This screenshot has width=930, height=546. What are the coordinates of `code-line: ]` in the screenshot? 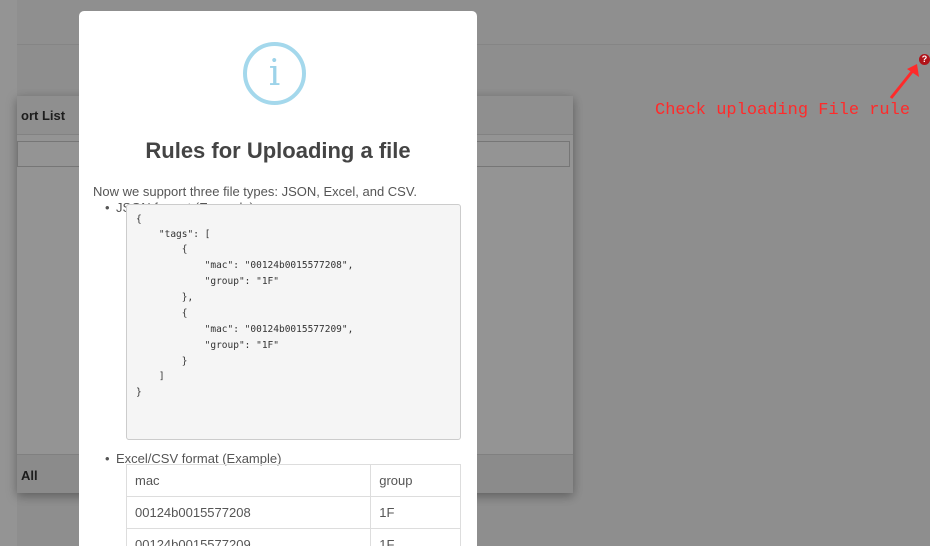 It's located at (150, 376).